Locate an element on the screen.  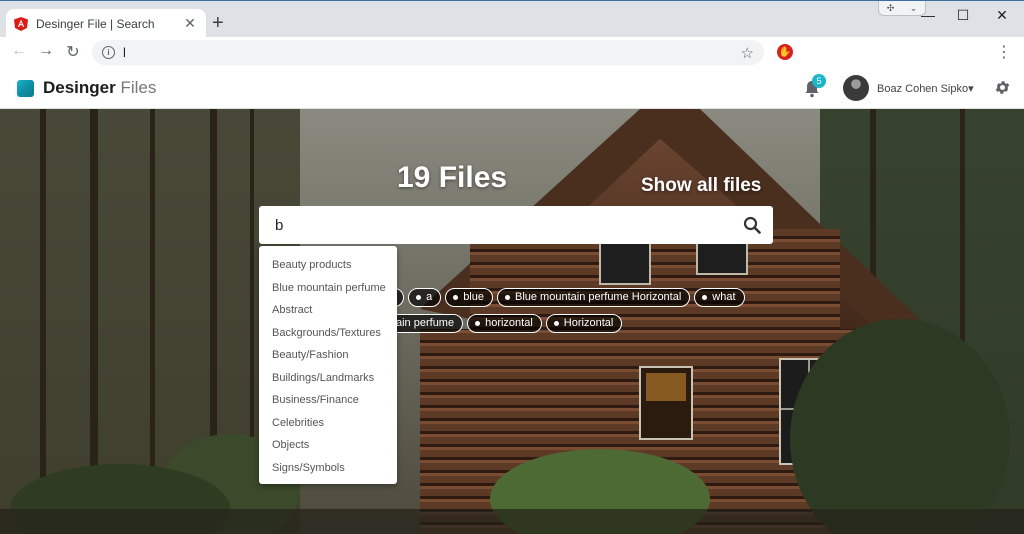
brand-logo-icon is located at coordinates (25, 88).